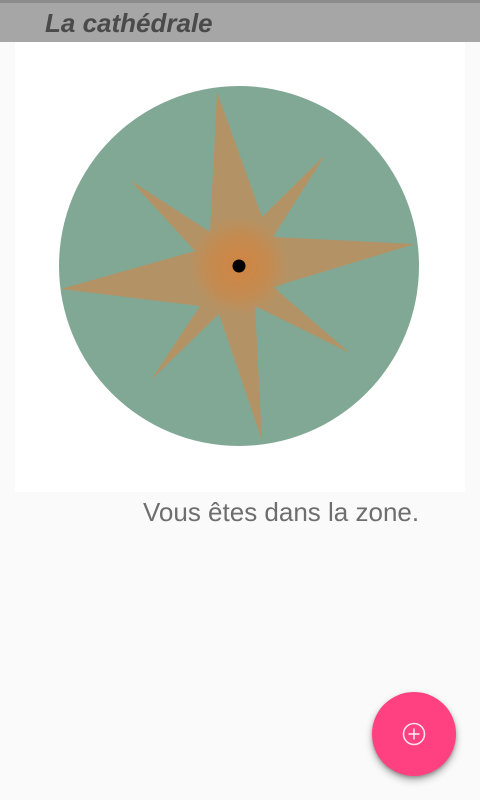 The image size is (480, 800). I want to click on add-circle-icon, so click(414, 734).